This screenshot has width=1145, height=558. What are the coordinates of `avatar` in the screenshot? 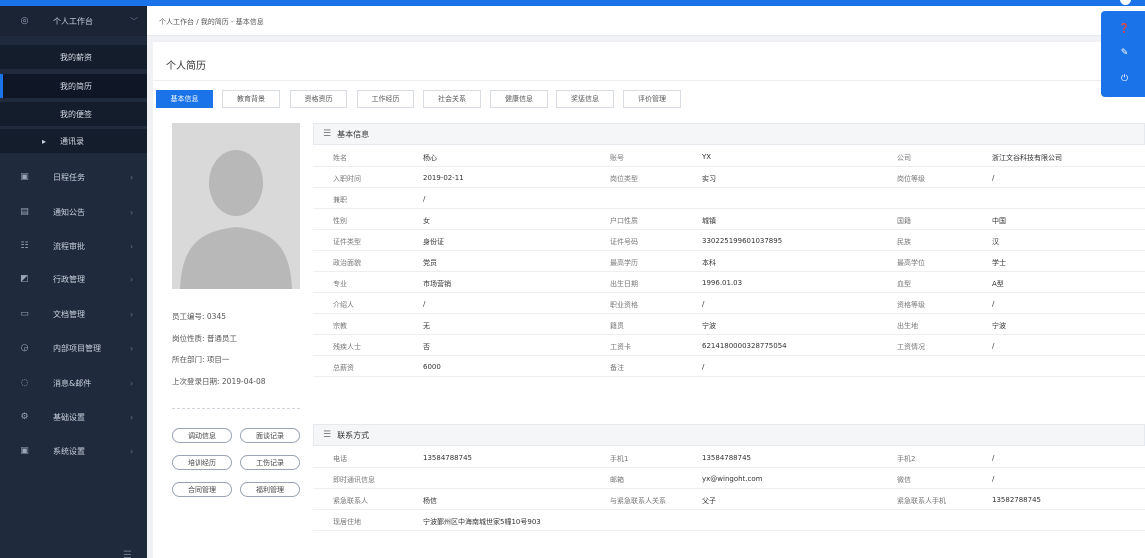 It's located at (236, 206).